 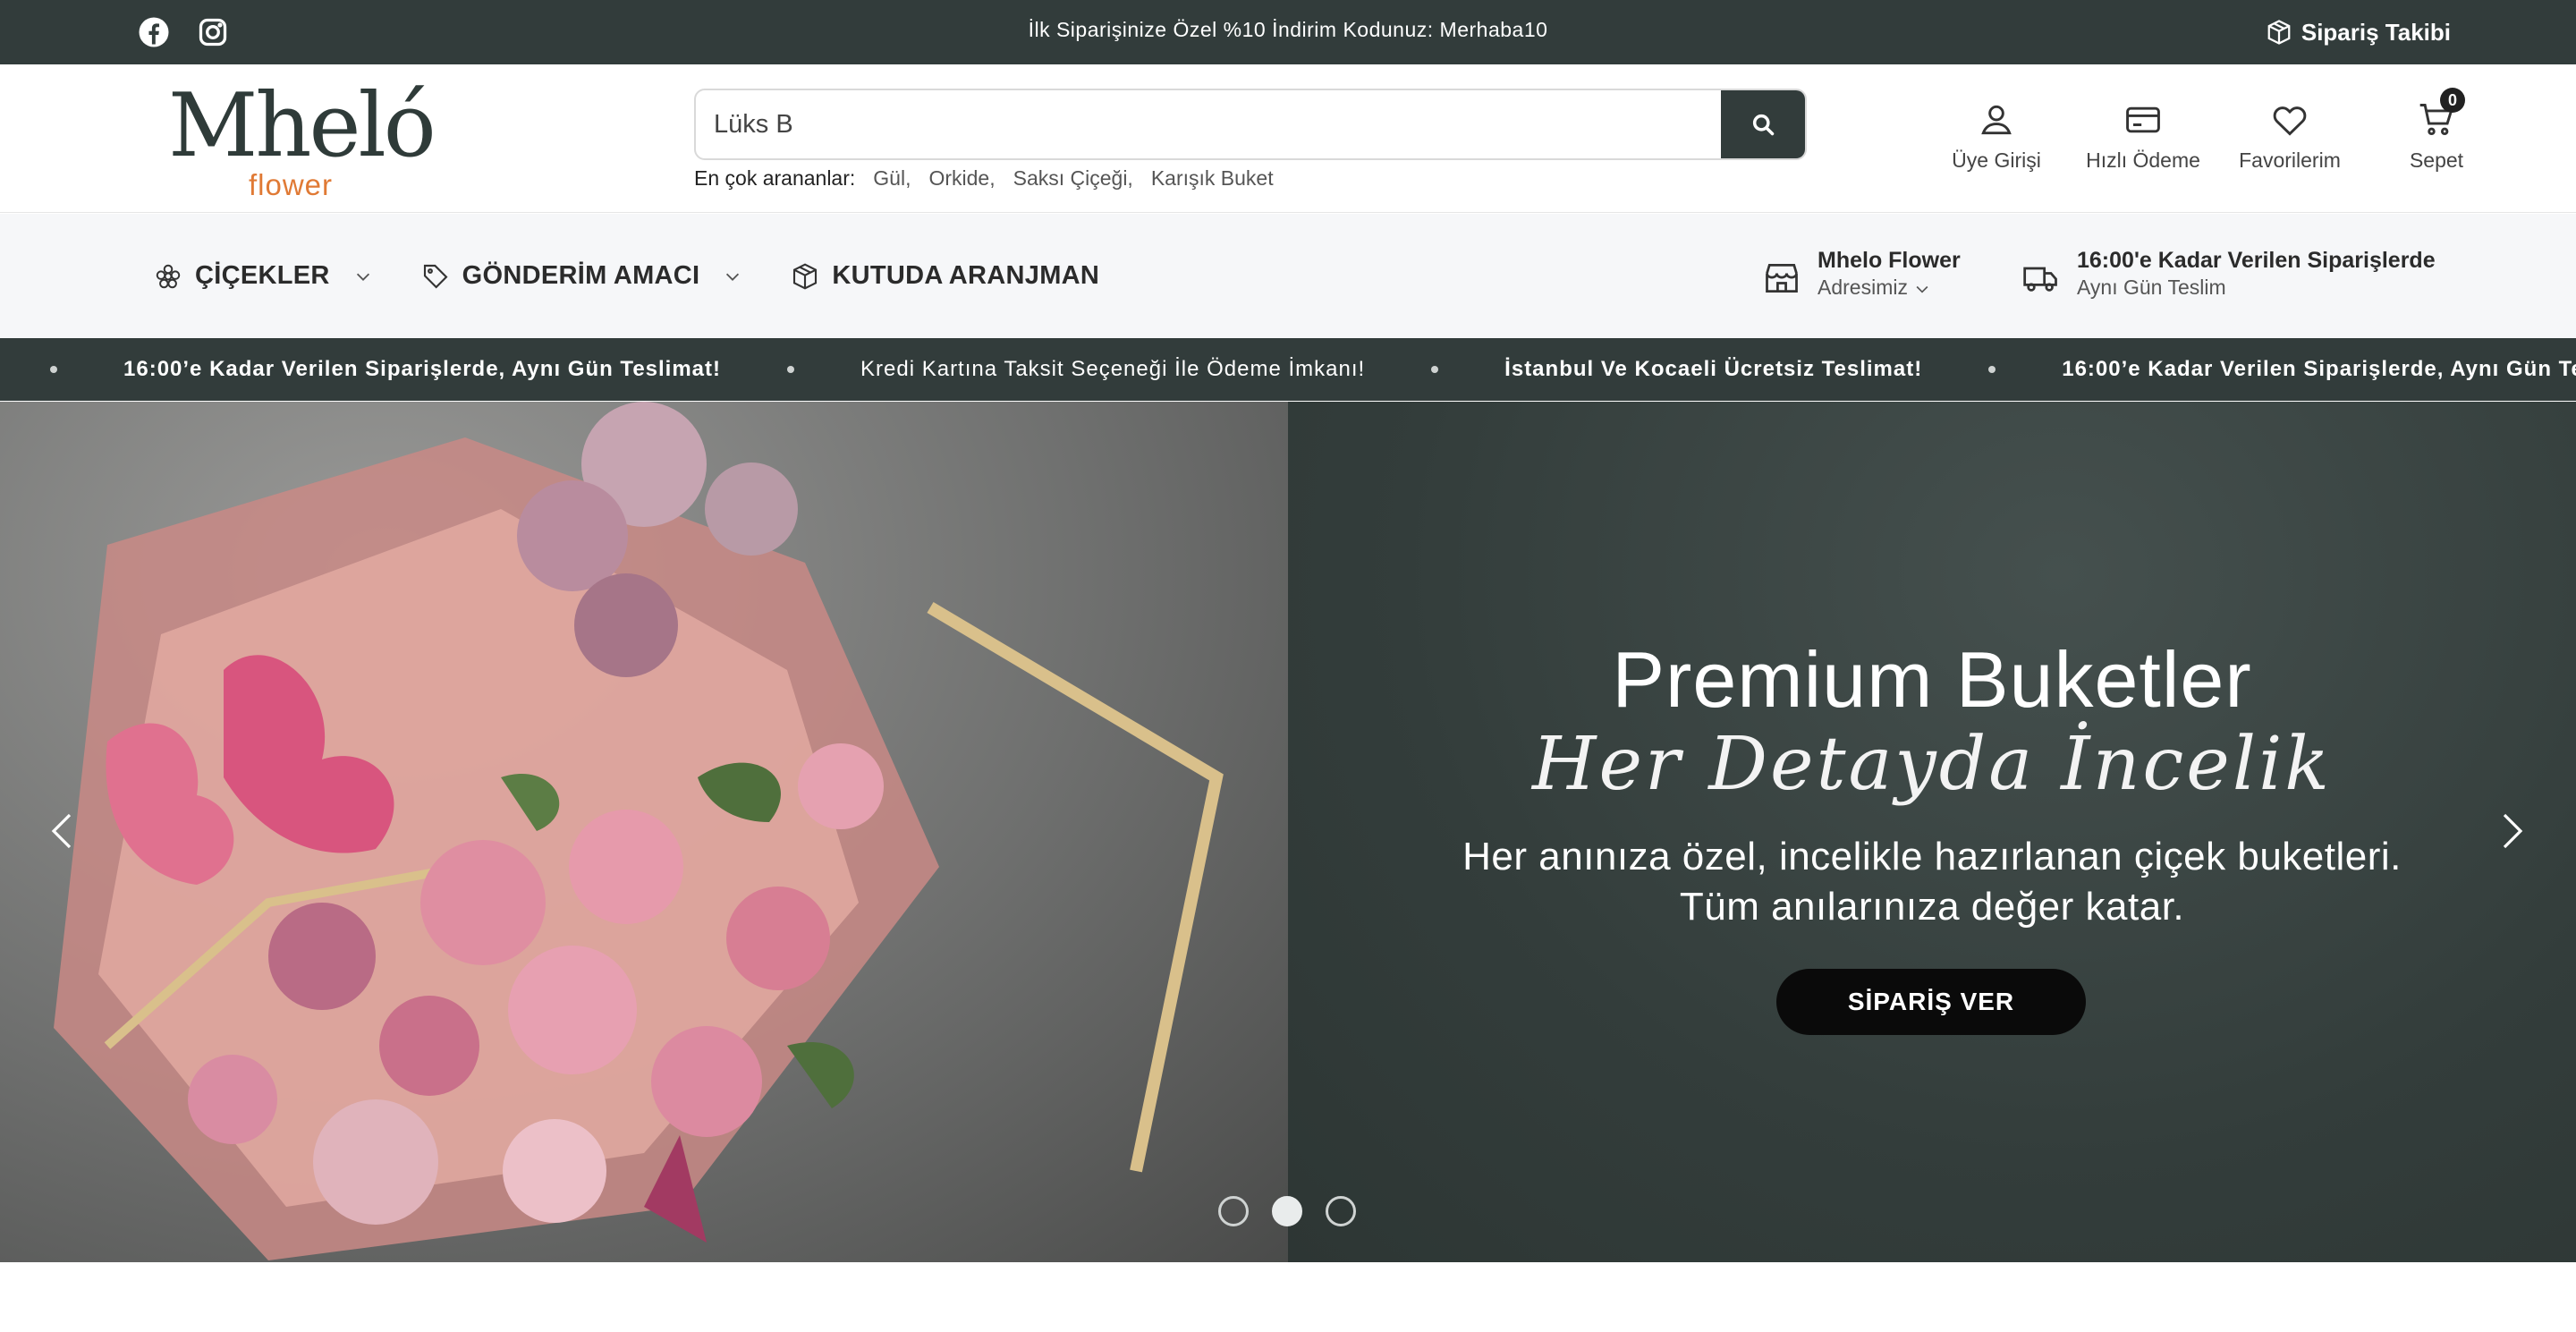 I want to click on store-name: Mhelo Flower, so click(x=1889, y=260).